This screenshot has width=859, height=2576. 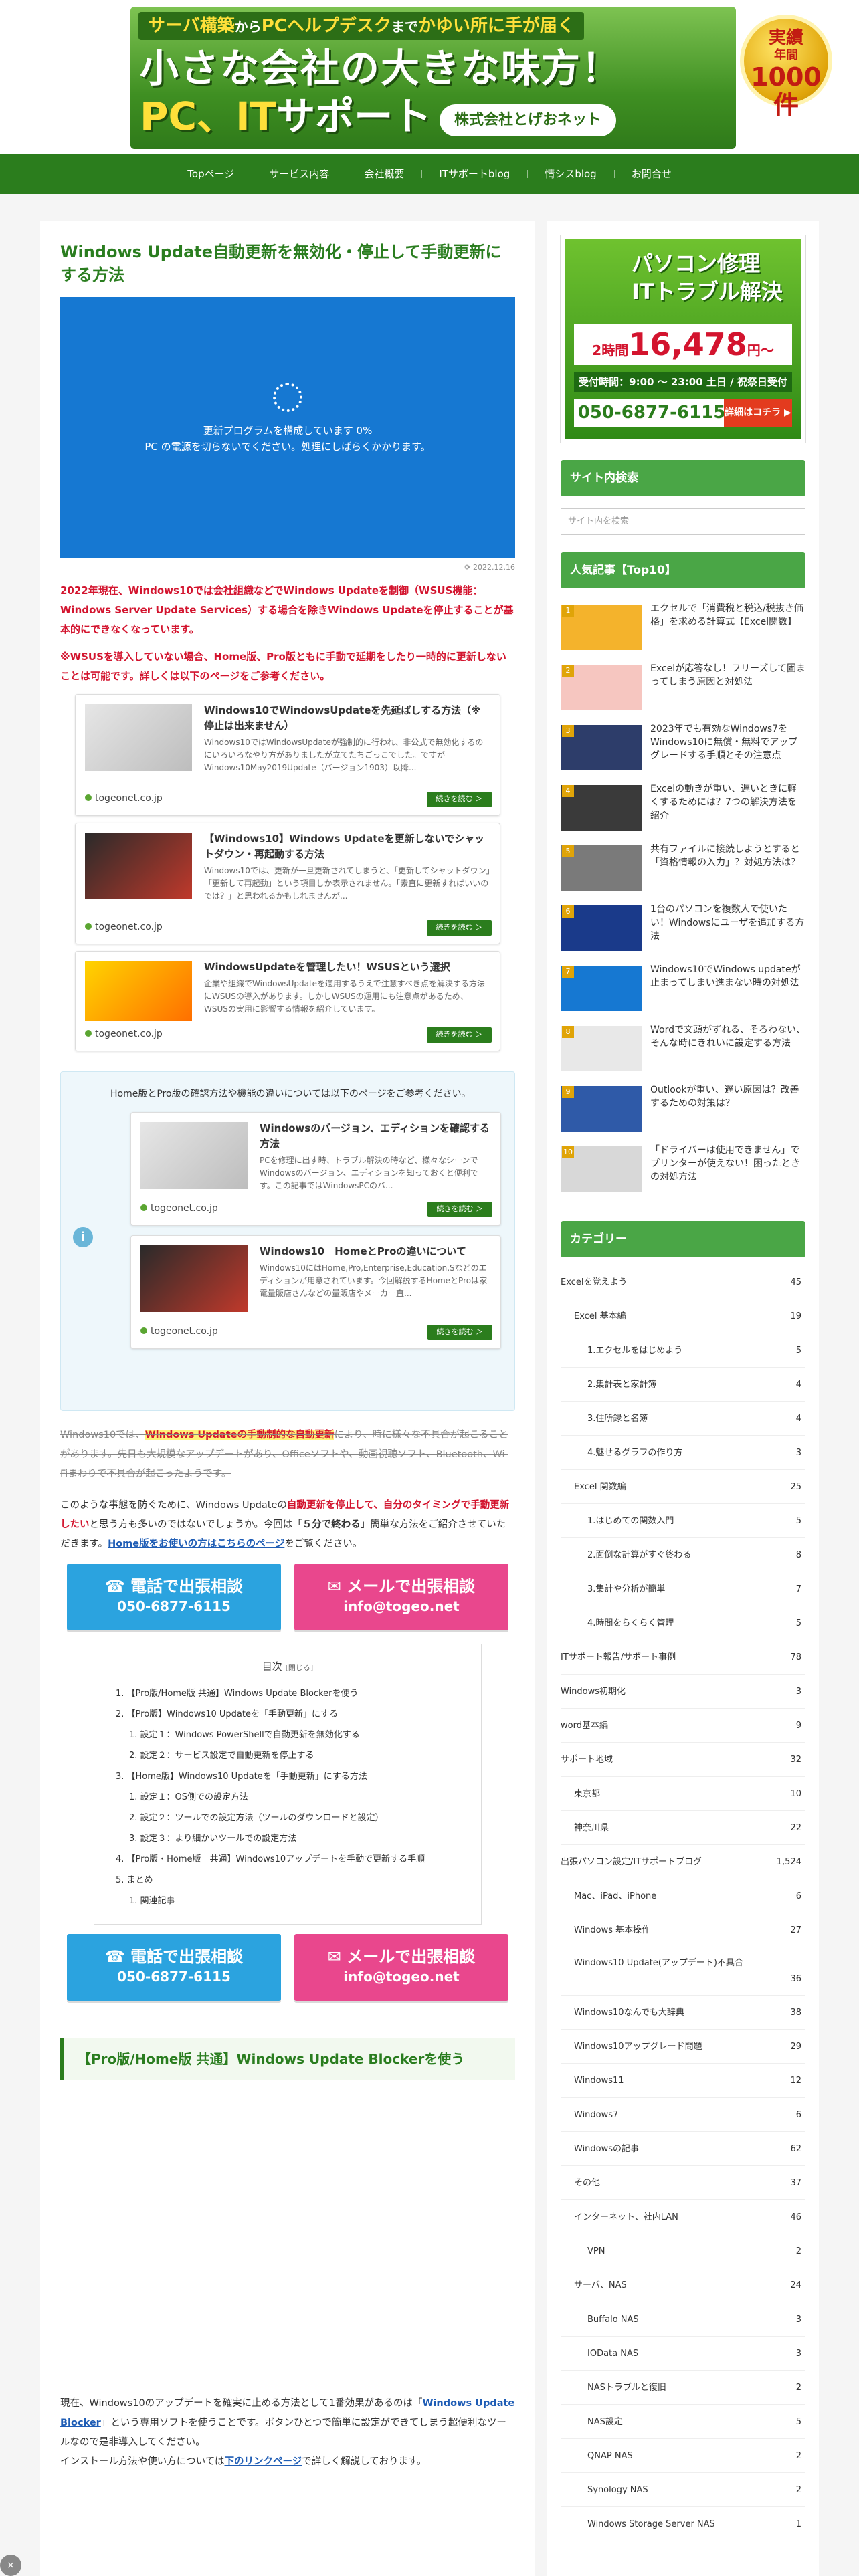 What do you see at coordinates (683, 1174) in the screenshot?
I see `popular-item: 10 「ドライバーは使用できません」でプリンターが使えない！困ったときの対処方法` at bounding box center [683, 1174].